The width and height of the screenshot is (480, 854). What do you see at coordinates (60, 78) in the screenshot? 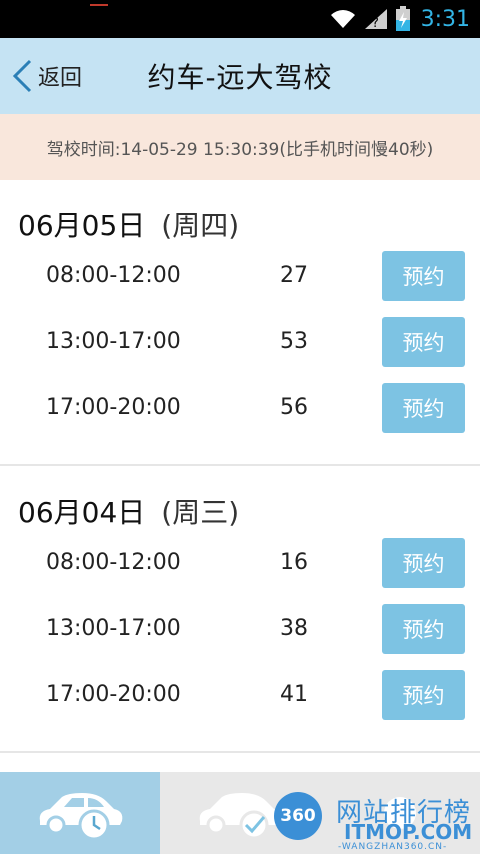
I see `back-label: 返回` at bounding box center [60, 78].